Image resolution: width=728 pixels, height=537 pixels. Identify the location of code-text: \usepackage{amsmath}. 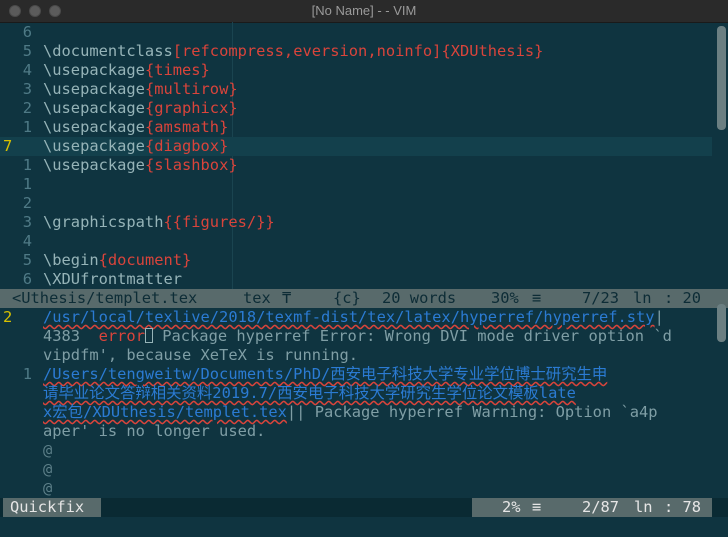
(135, 127).